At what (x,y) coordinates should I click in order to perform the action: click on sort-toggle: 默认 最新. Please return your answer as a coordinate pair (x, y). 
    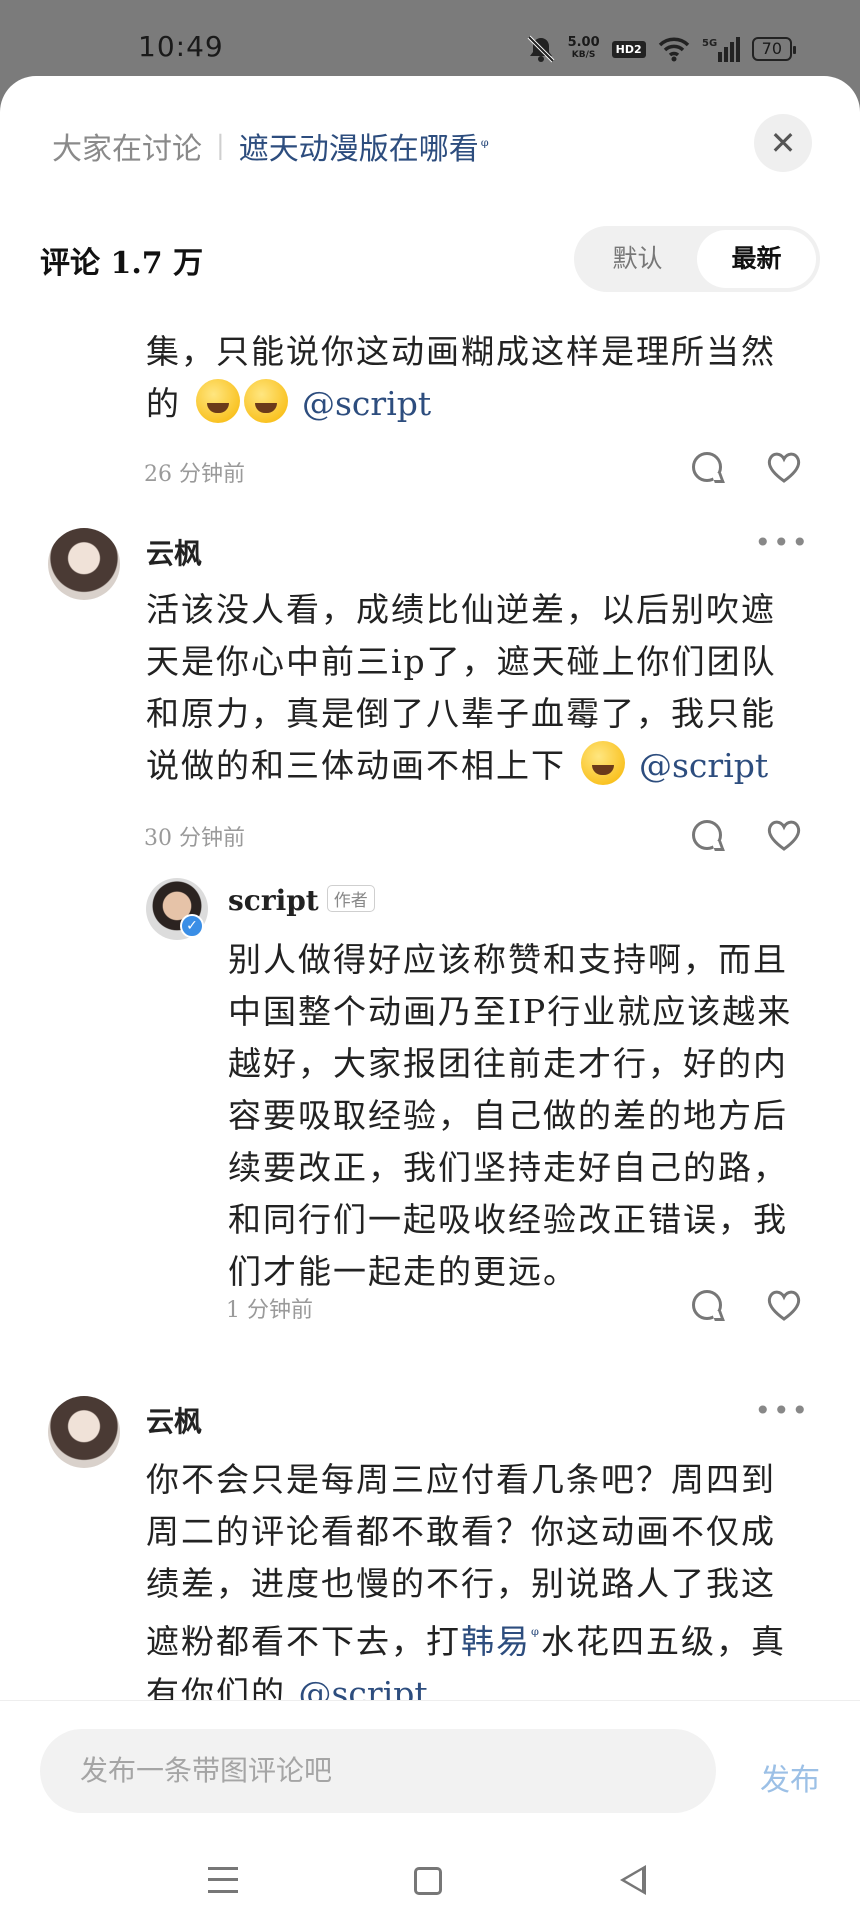
    Looking at the image, I should click on (697, 259).